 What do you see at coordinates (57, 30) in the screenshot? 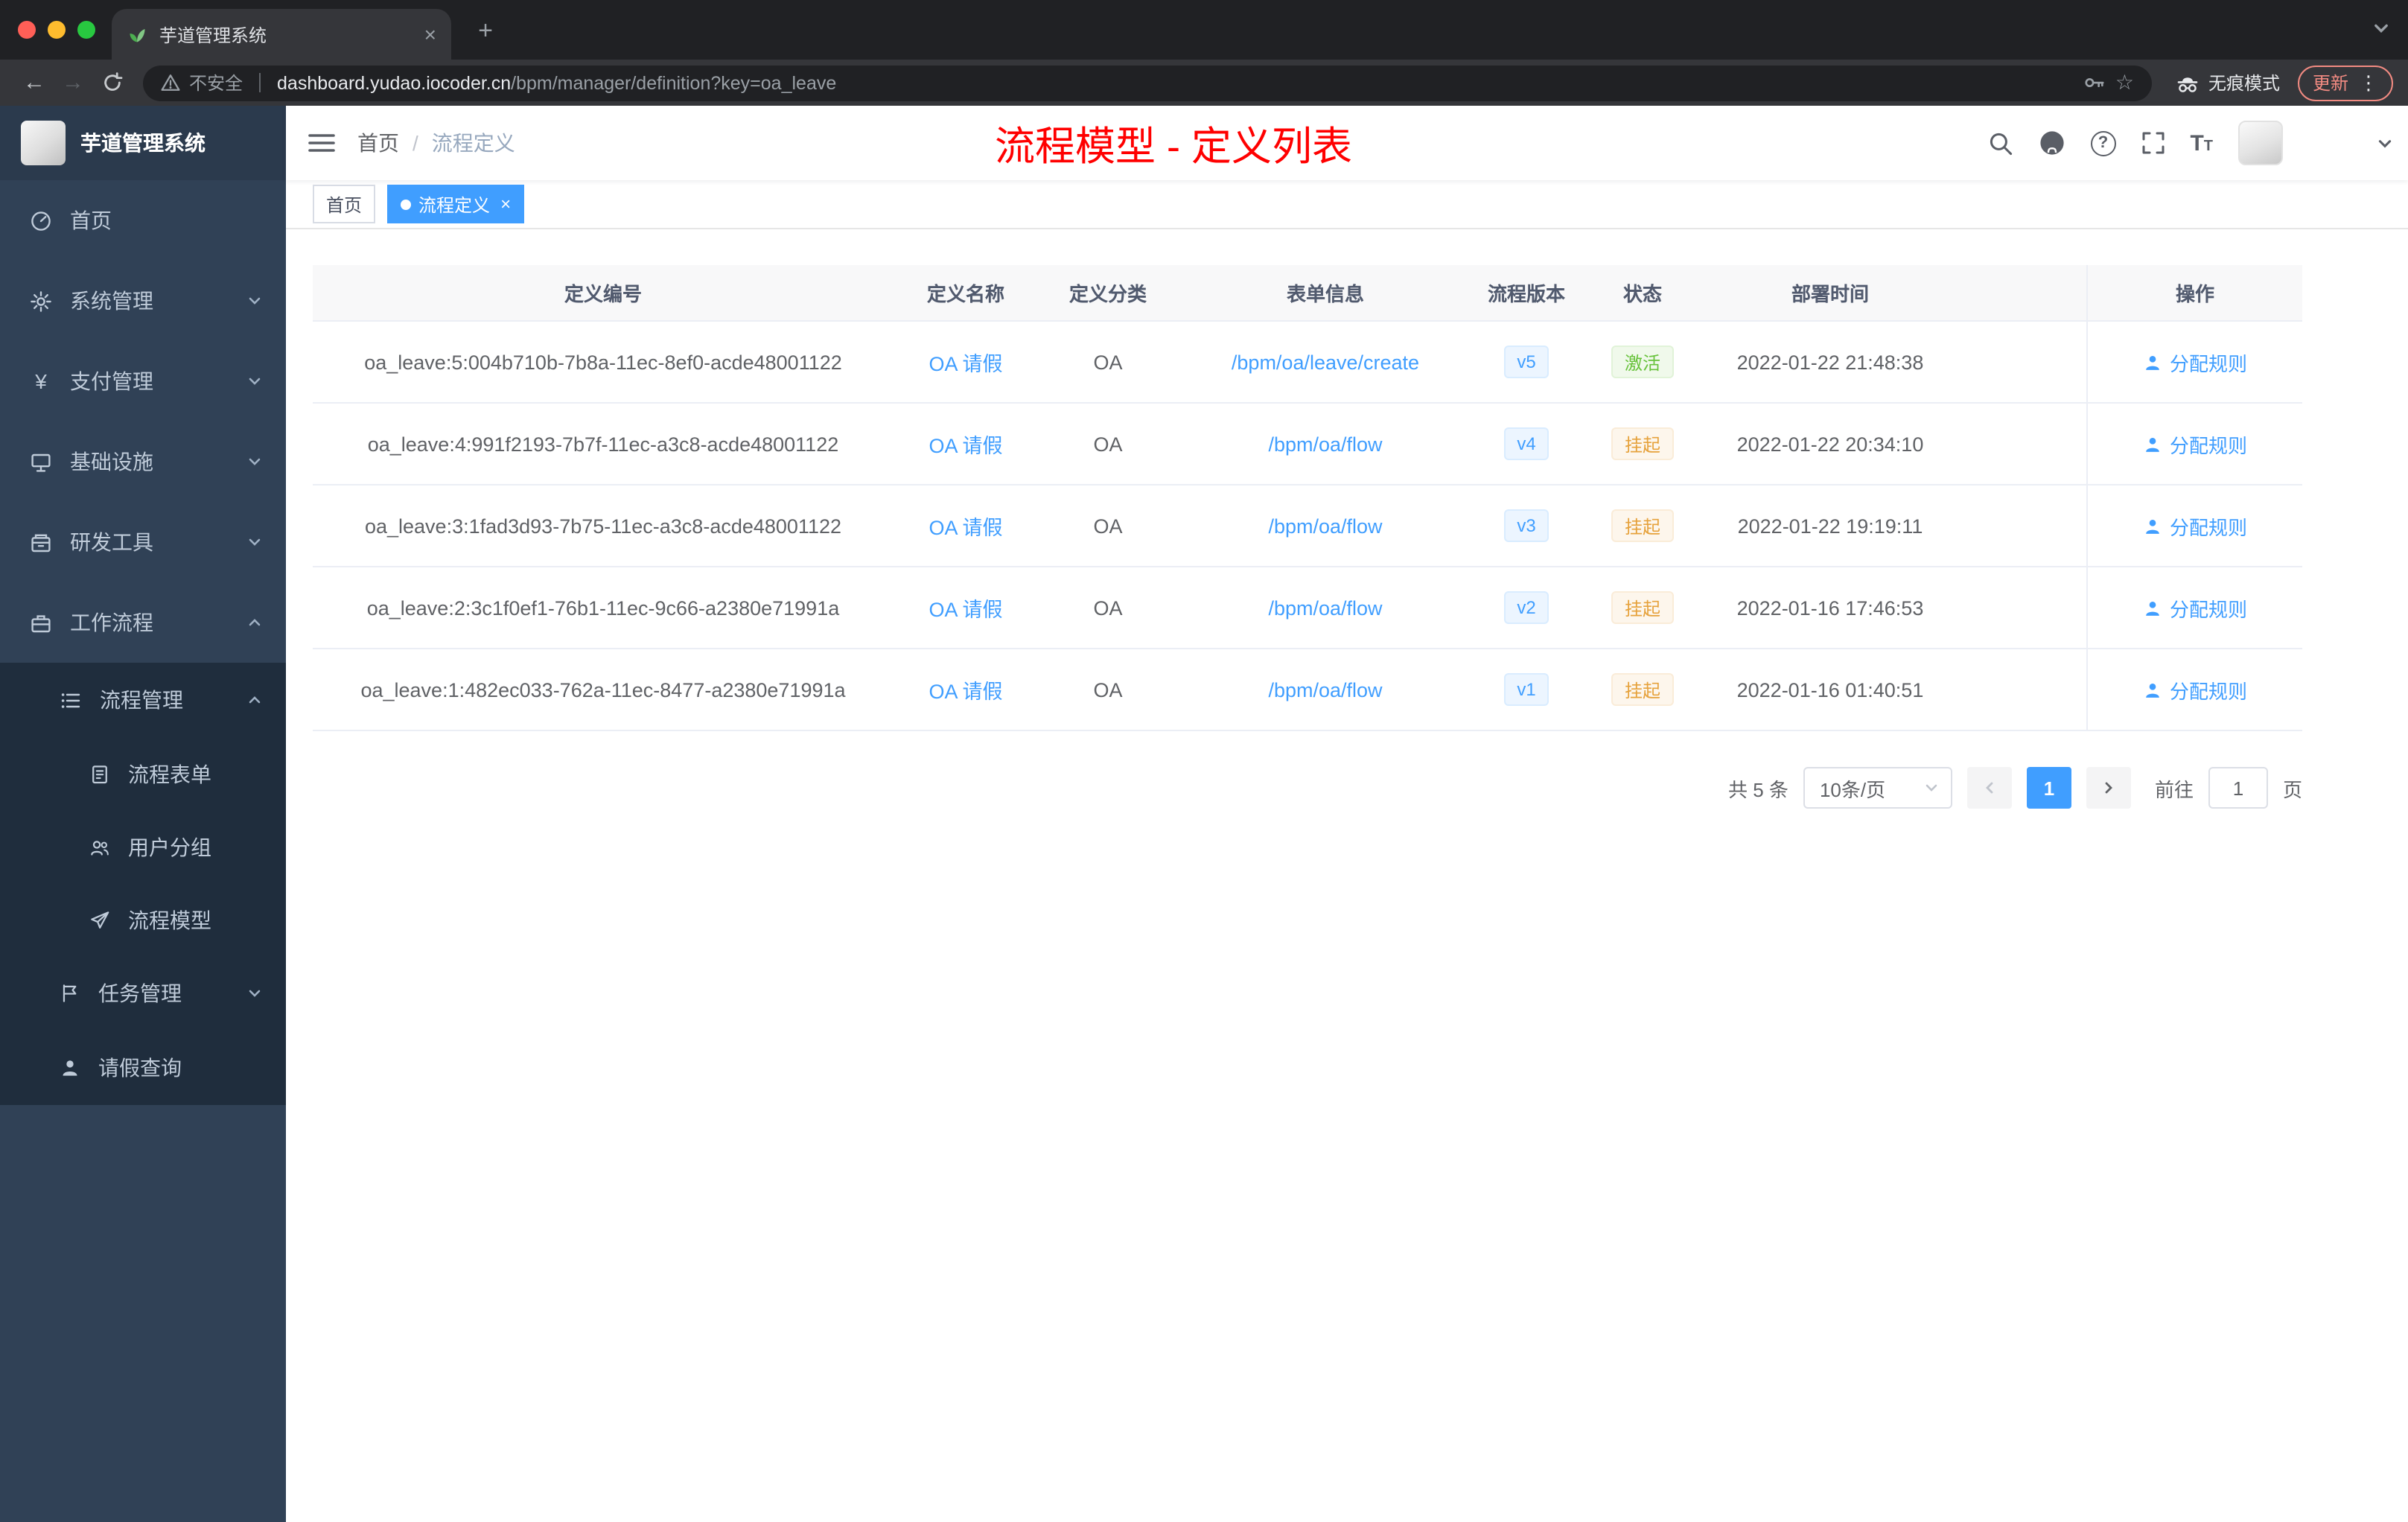
I see `minimize-window-button` at bounding box center [57, 30].